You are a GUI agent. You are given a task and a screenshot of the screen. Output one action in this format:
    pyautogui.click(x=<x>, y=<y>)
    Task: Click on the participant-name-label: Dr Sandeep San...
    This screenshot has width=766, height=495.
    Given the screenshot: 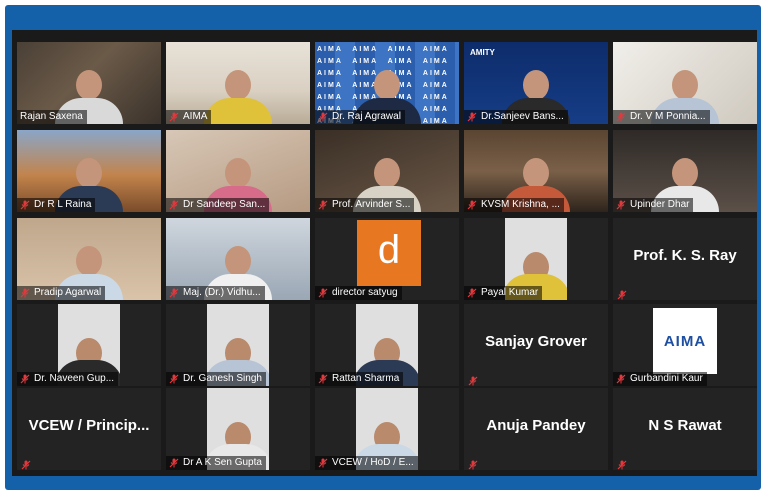 What is the action you would take?
    pyautogui.click(x=218, y=205)
    